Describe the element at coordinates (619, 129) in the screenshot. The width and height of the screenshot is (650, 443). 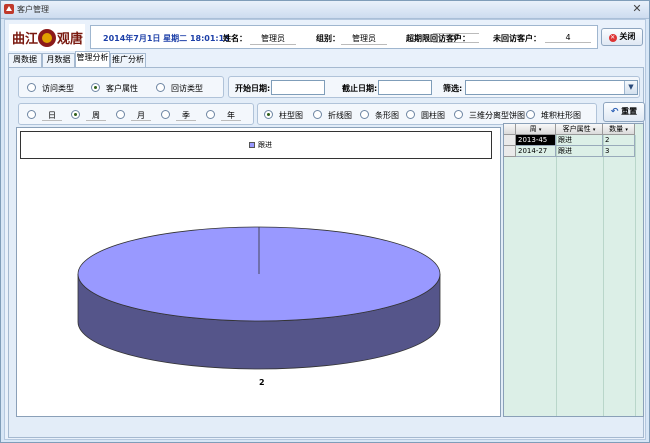
I see `column-header-count: 数量 ▾` at that location.